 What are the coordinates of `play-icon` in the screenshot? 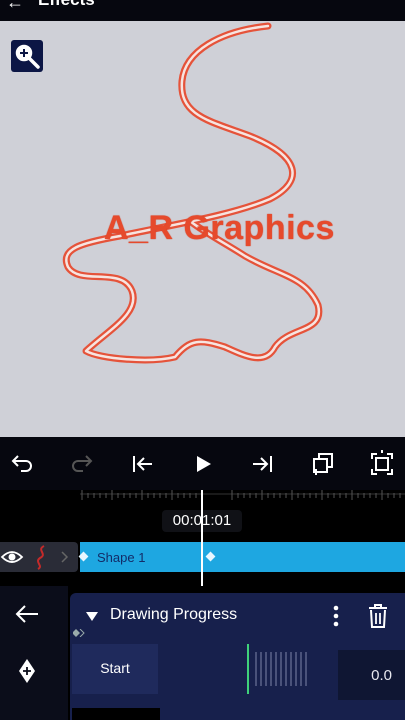 It's located at (203, 464).